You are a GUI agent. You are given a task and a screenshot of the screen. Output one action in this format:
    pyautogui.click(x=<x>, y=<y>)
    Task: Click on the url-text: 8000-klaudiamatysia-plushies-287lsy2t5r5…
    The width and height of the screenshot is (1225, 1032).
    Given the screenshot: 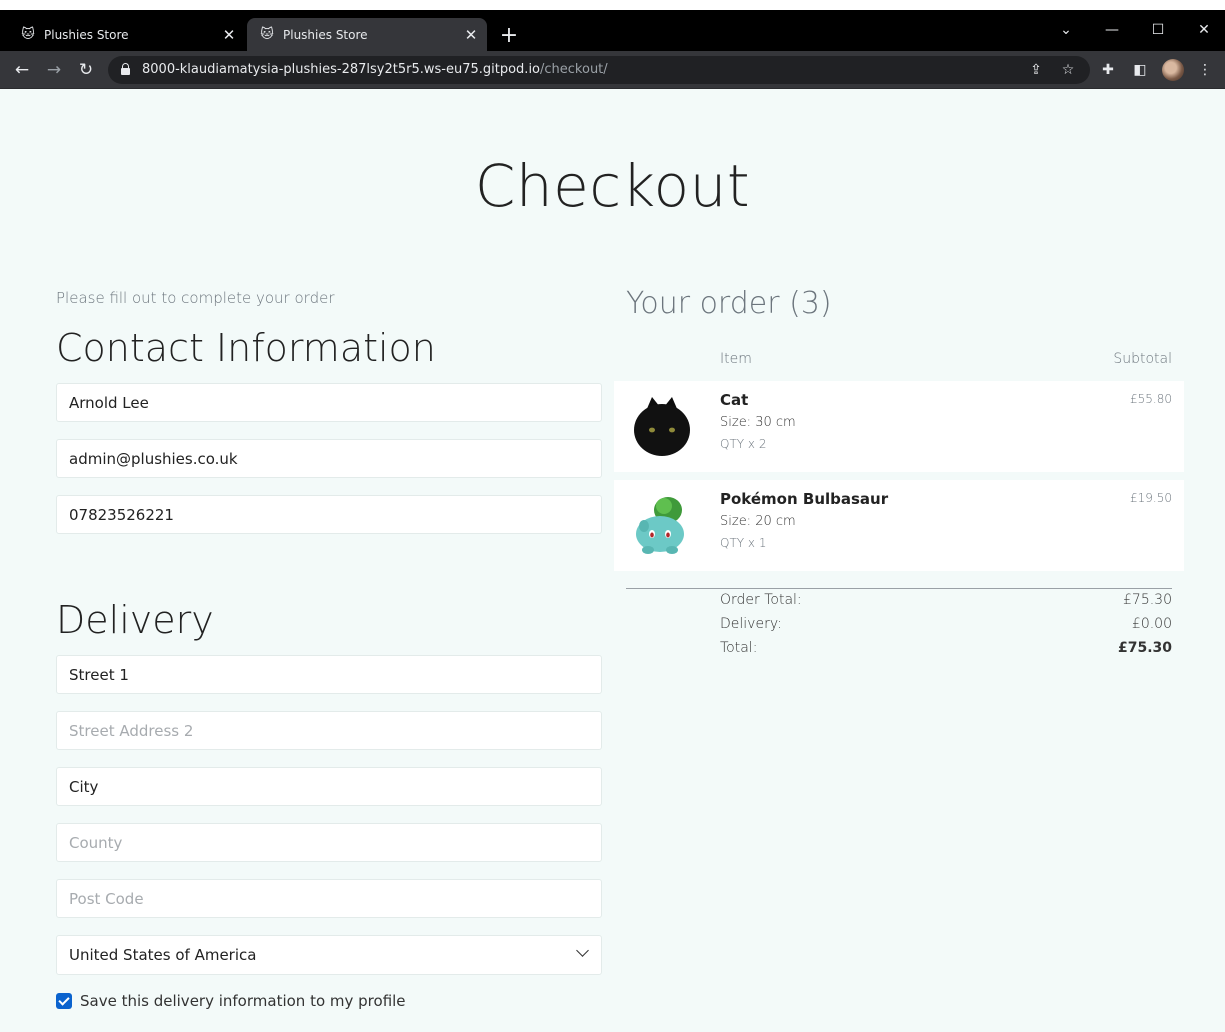 What is the action you would take?
    pyautogui.click(x=375, y=69)
    